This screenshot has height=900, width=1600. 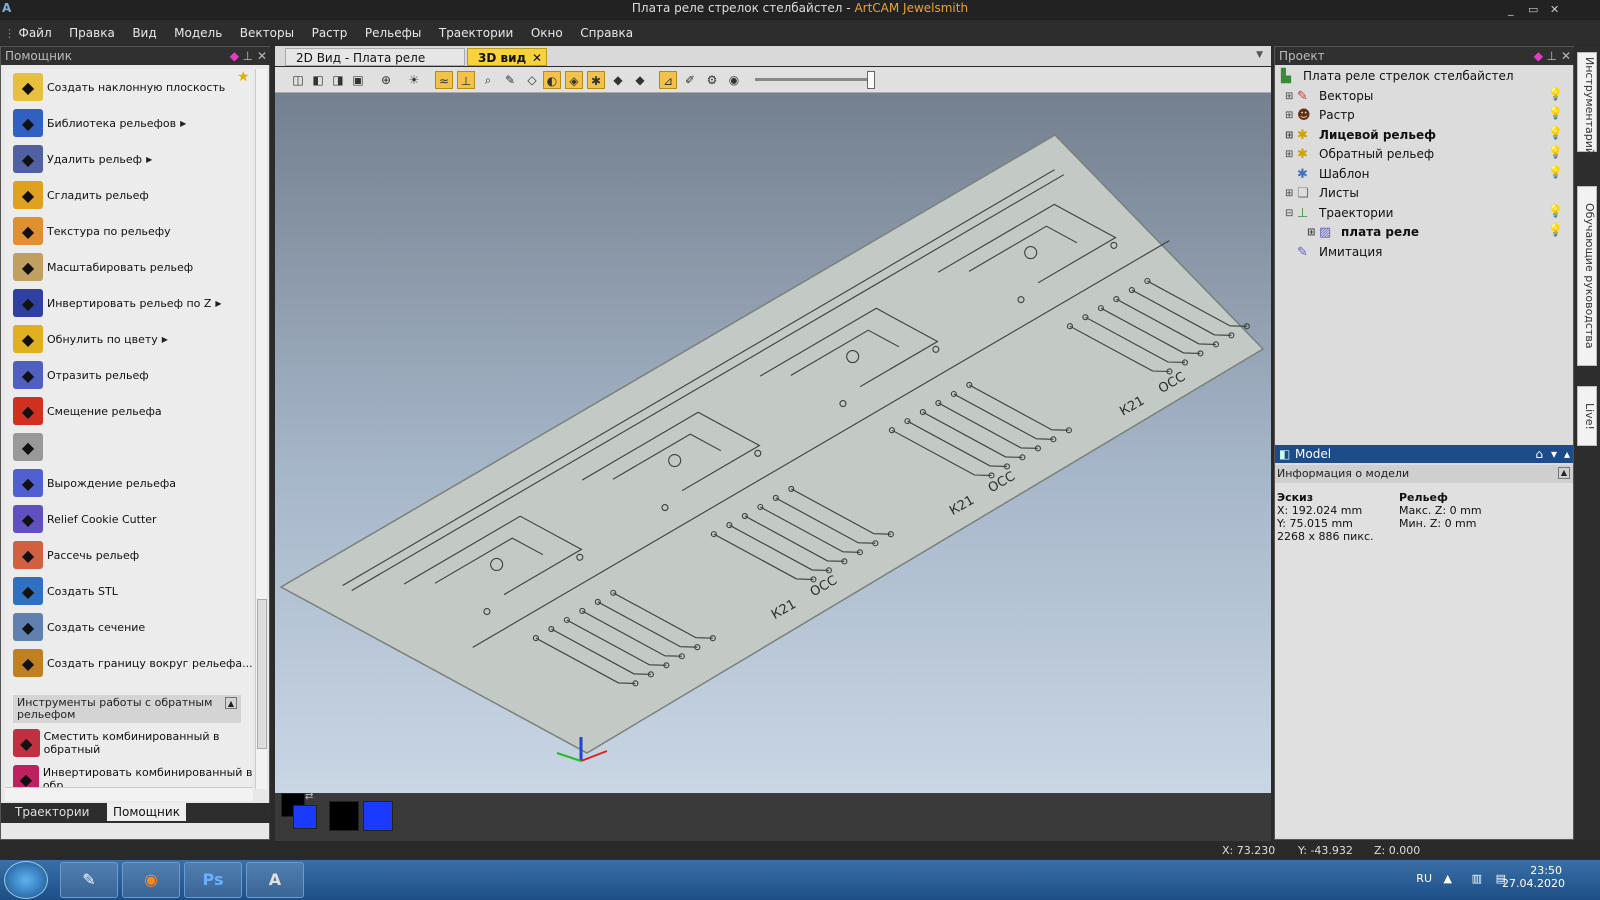 I want to click on tree-node-vectors: ⊞ ✎ Векторы, so click(x=1329, y=96).